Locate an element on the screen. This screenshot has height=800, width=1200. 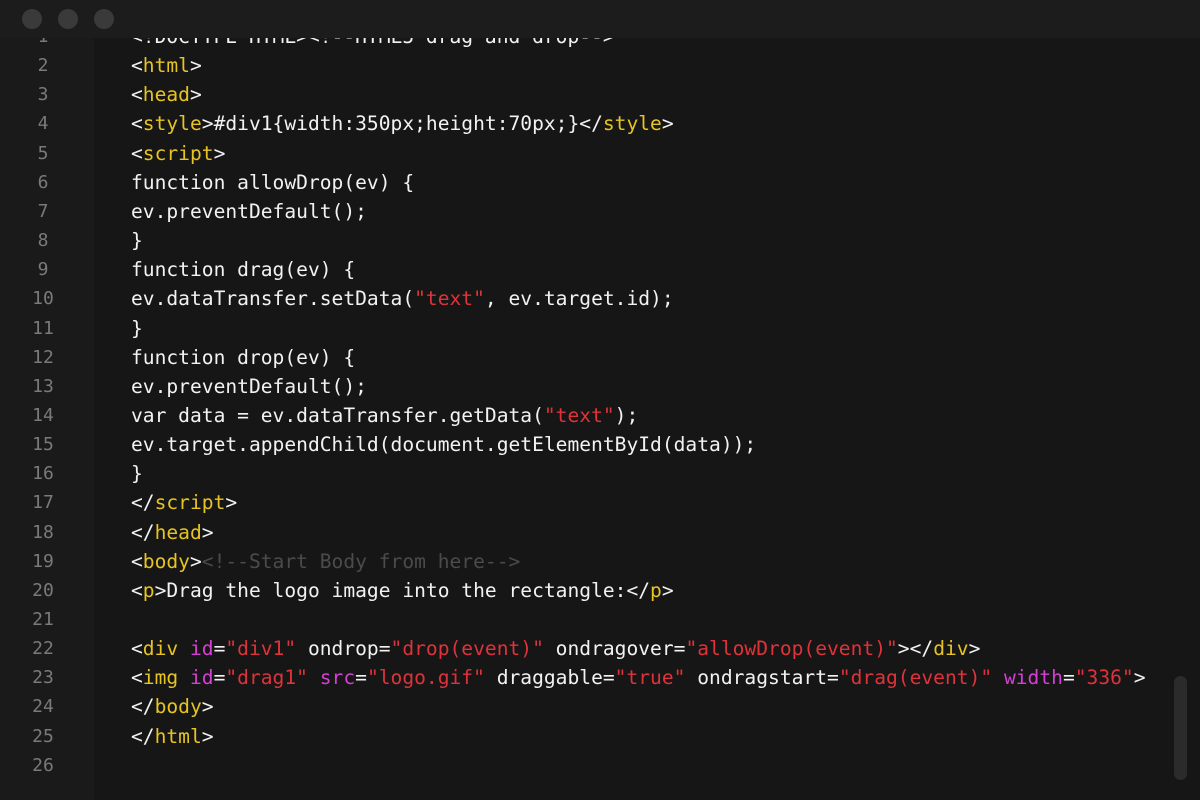
vertical-scrollbar is located at coordinates (1180, 728).